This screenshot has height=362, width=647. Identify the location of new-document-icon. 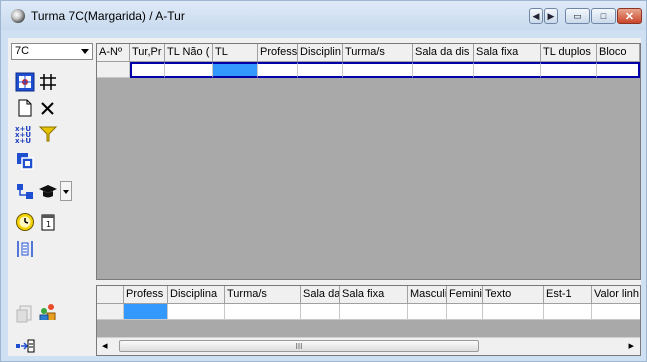
(25, 108).